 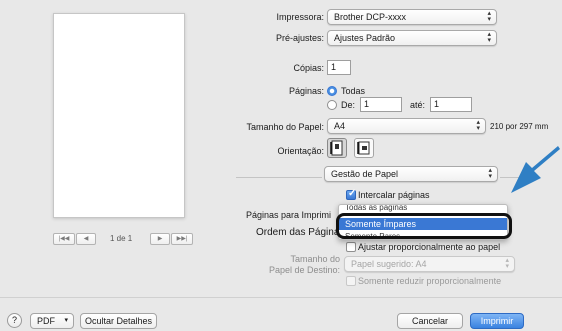 What do you see at coordinates (121, 238) in the screenshot?
I see `page-counter: 1 de 1` at bounding box center [121, 238].